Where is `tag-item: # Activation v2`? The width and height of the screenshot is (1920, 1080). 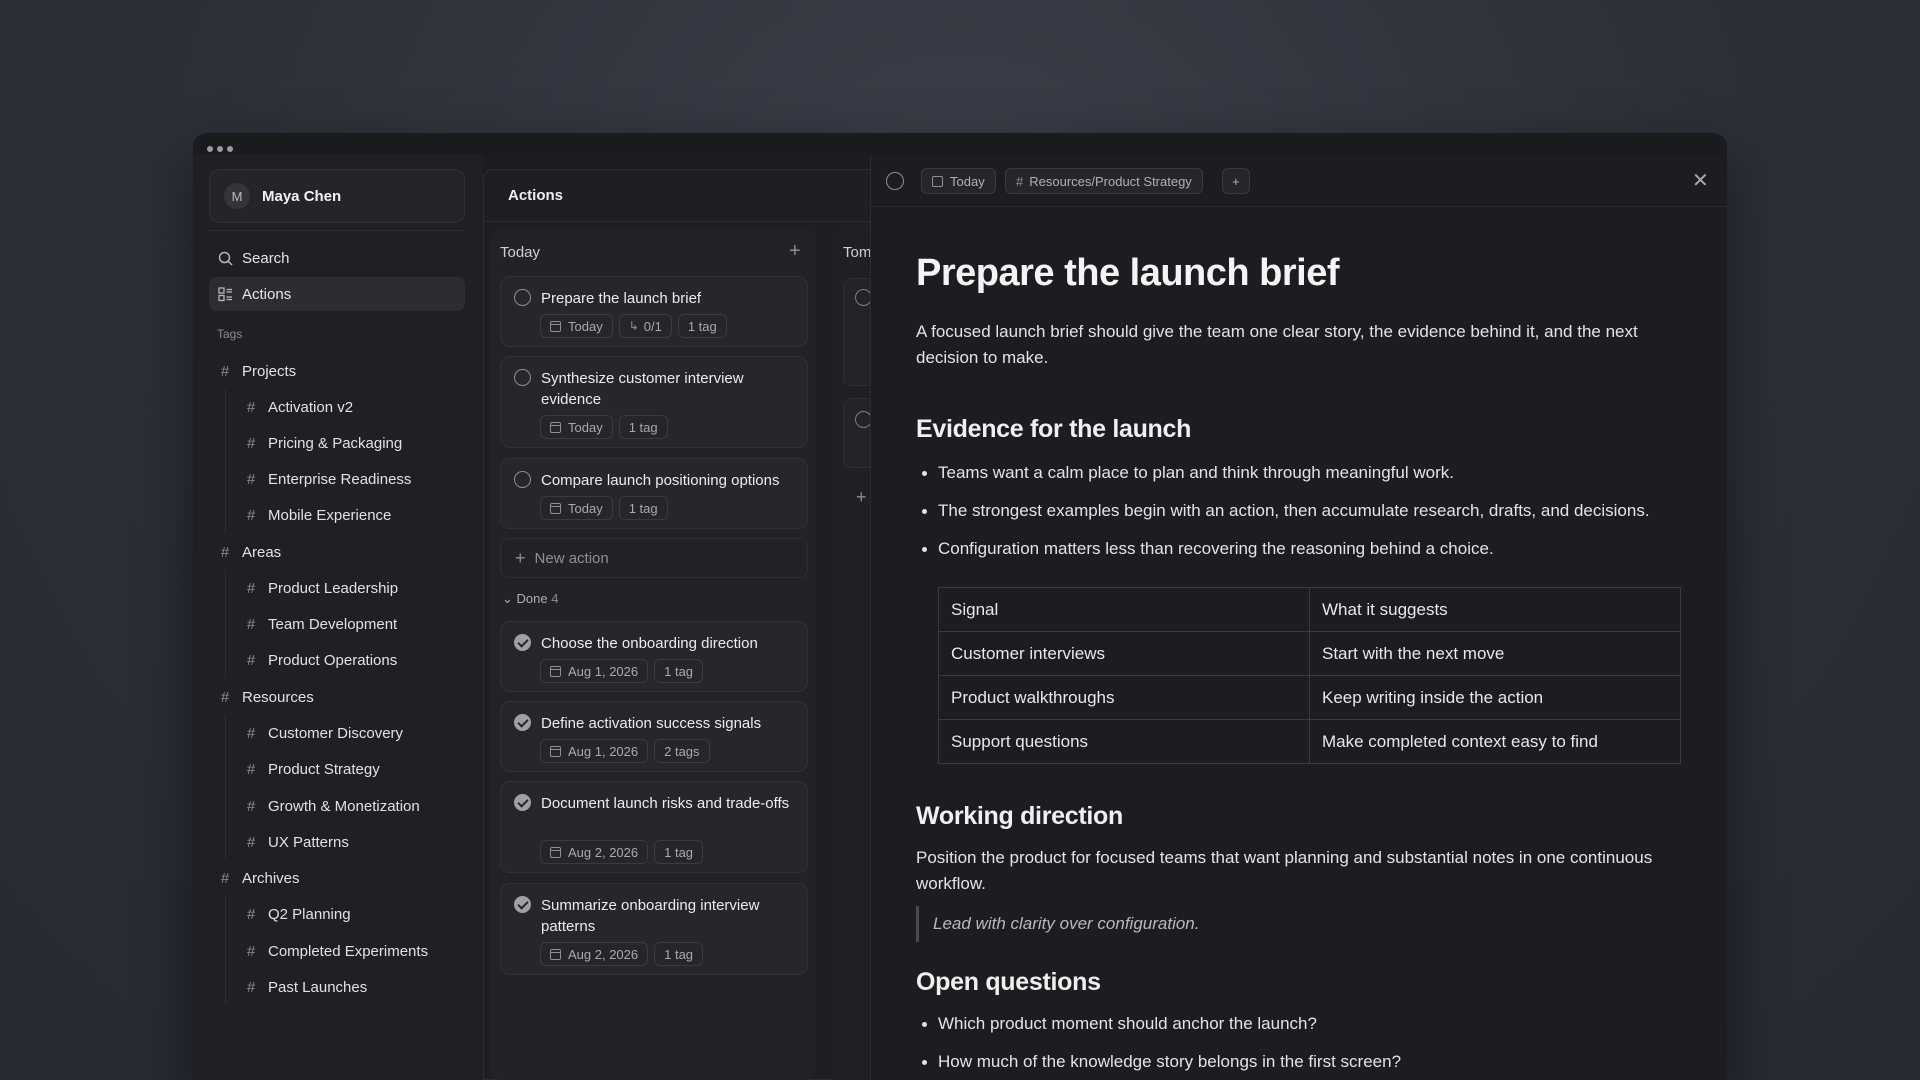
tag-item: # Activation v2 is located at coordinates (298, 407).